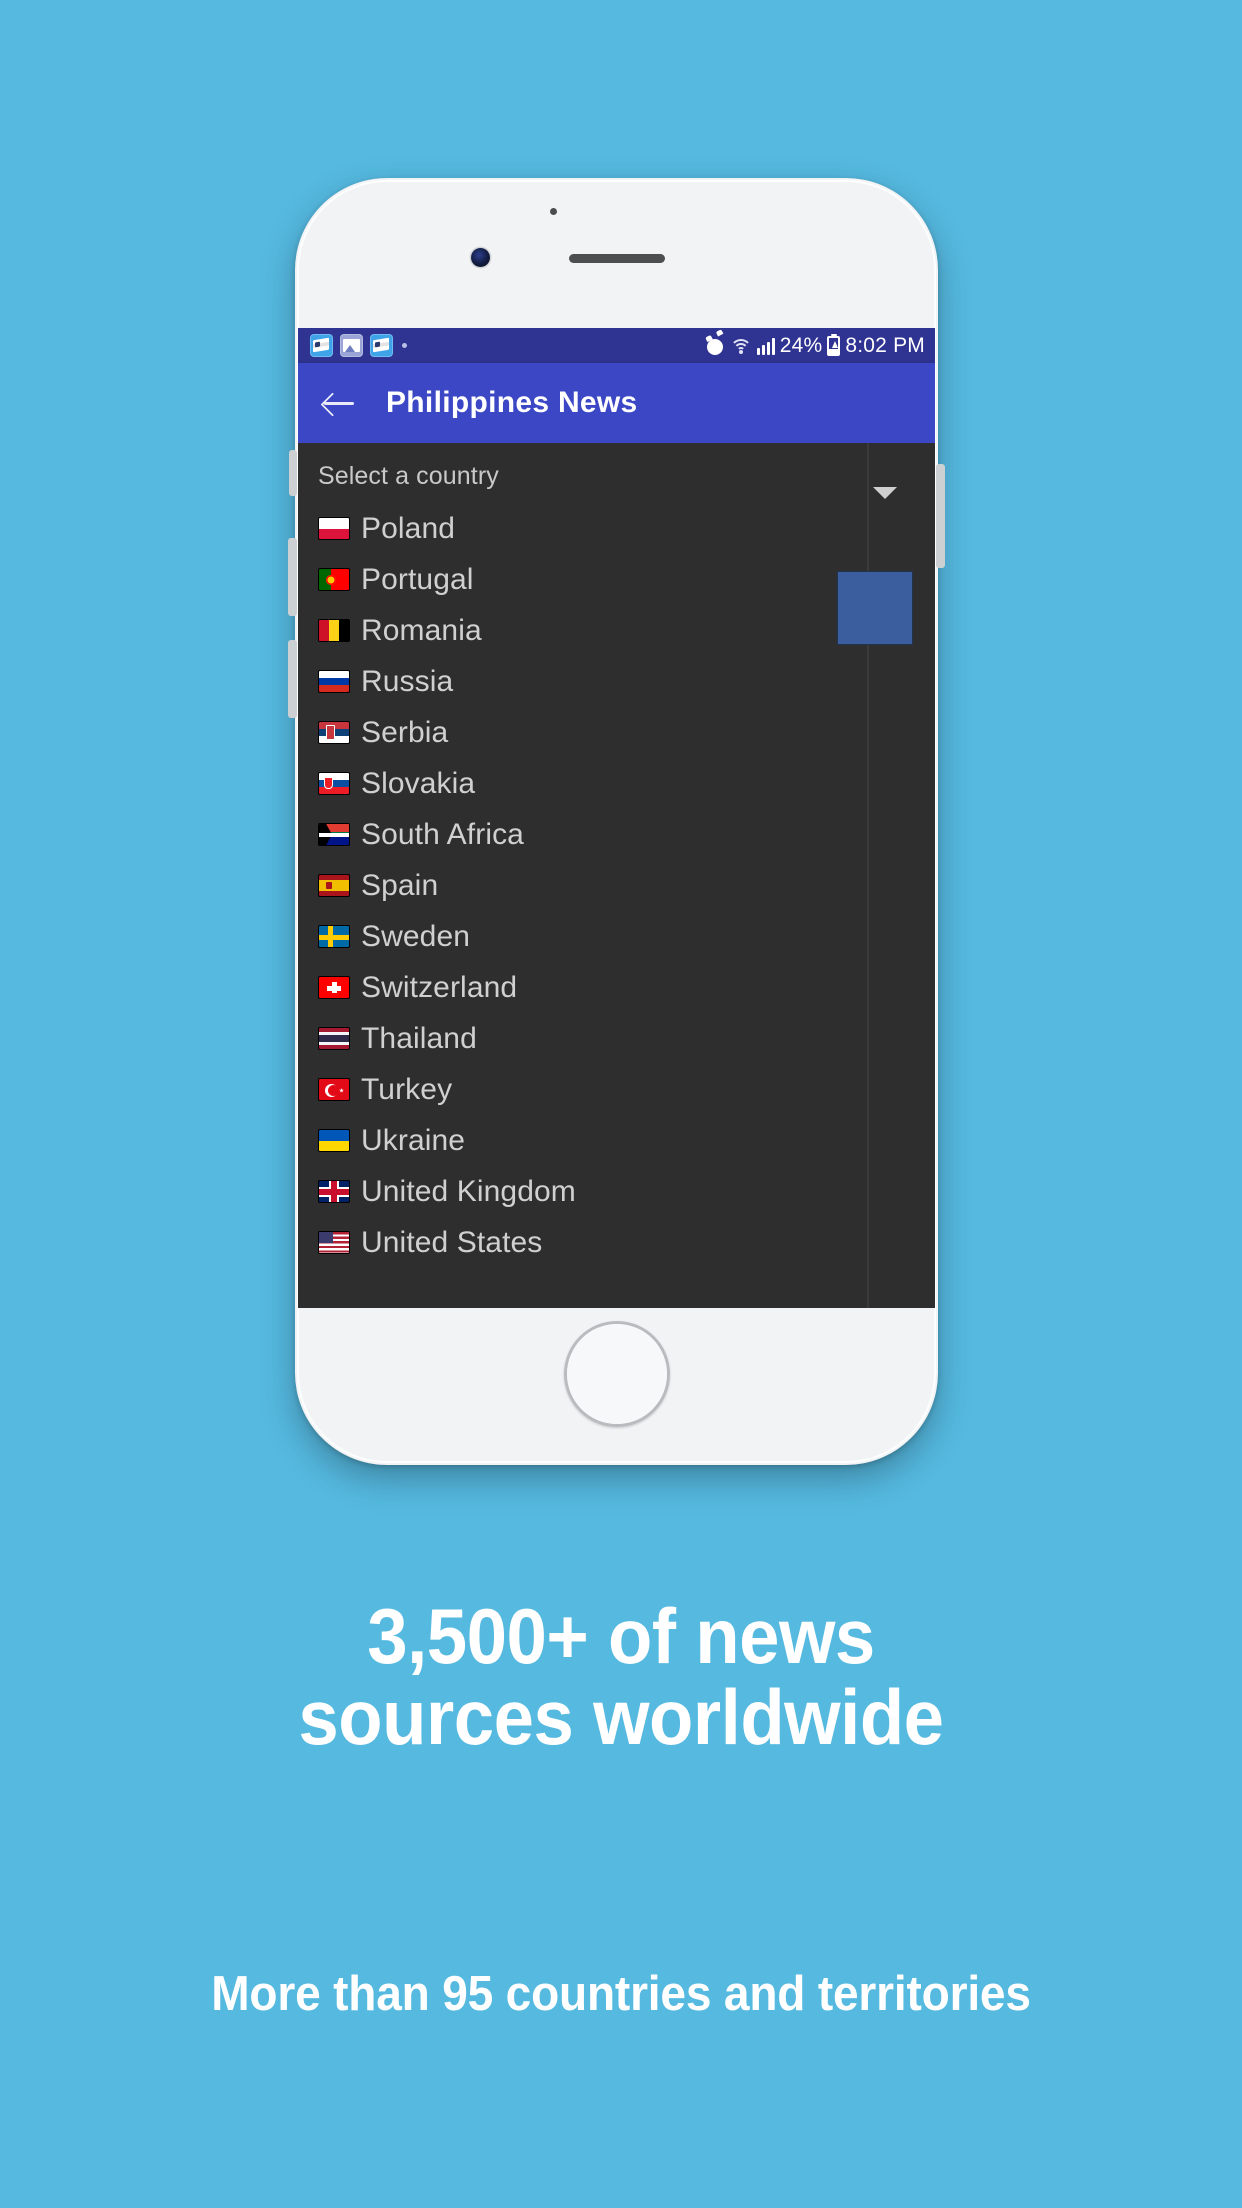  Describe the element at coordinates (885, 345) in the screenshot. I see `clock-label: 8:02 PM` at that location.